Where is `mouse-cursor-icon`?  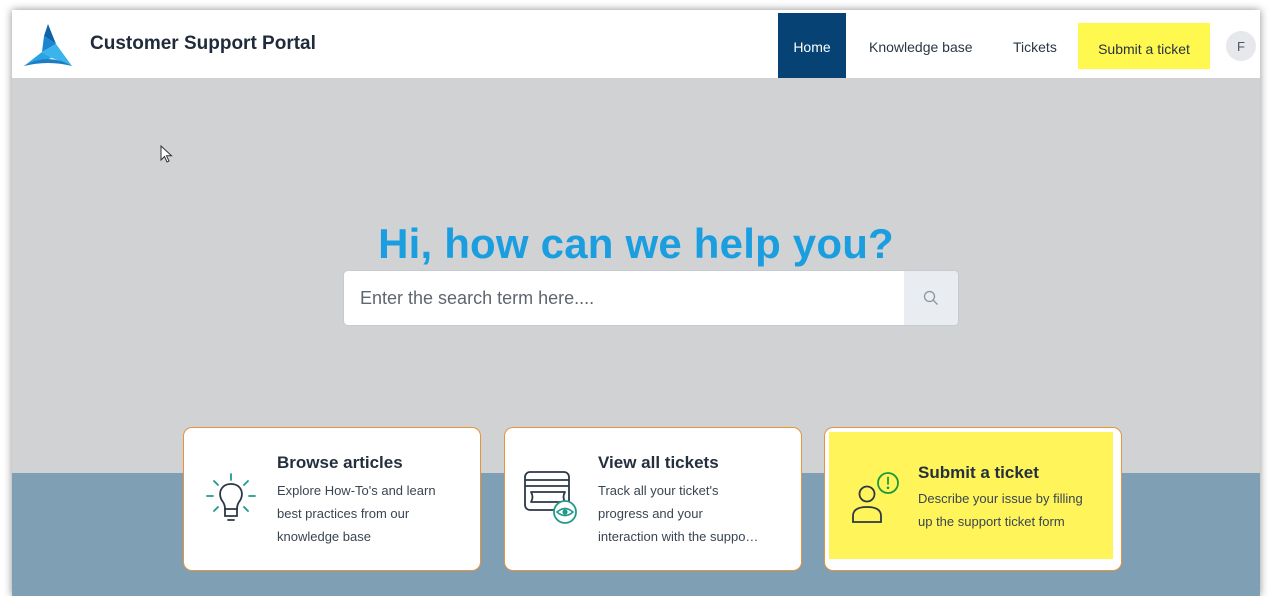 mouse-cursor-icon is located at coordinates (166, 154).